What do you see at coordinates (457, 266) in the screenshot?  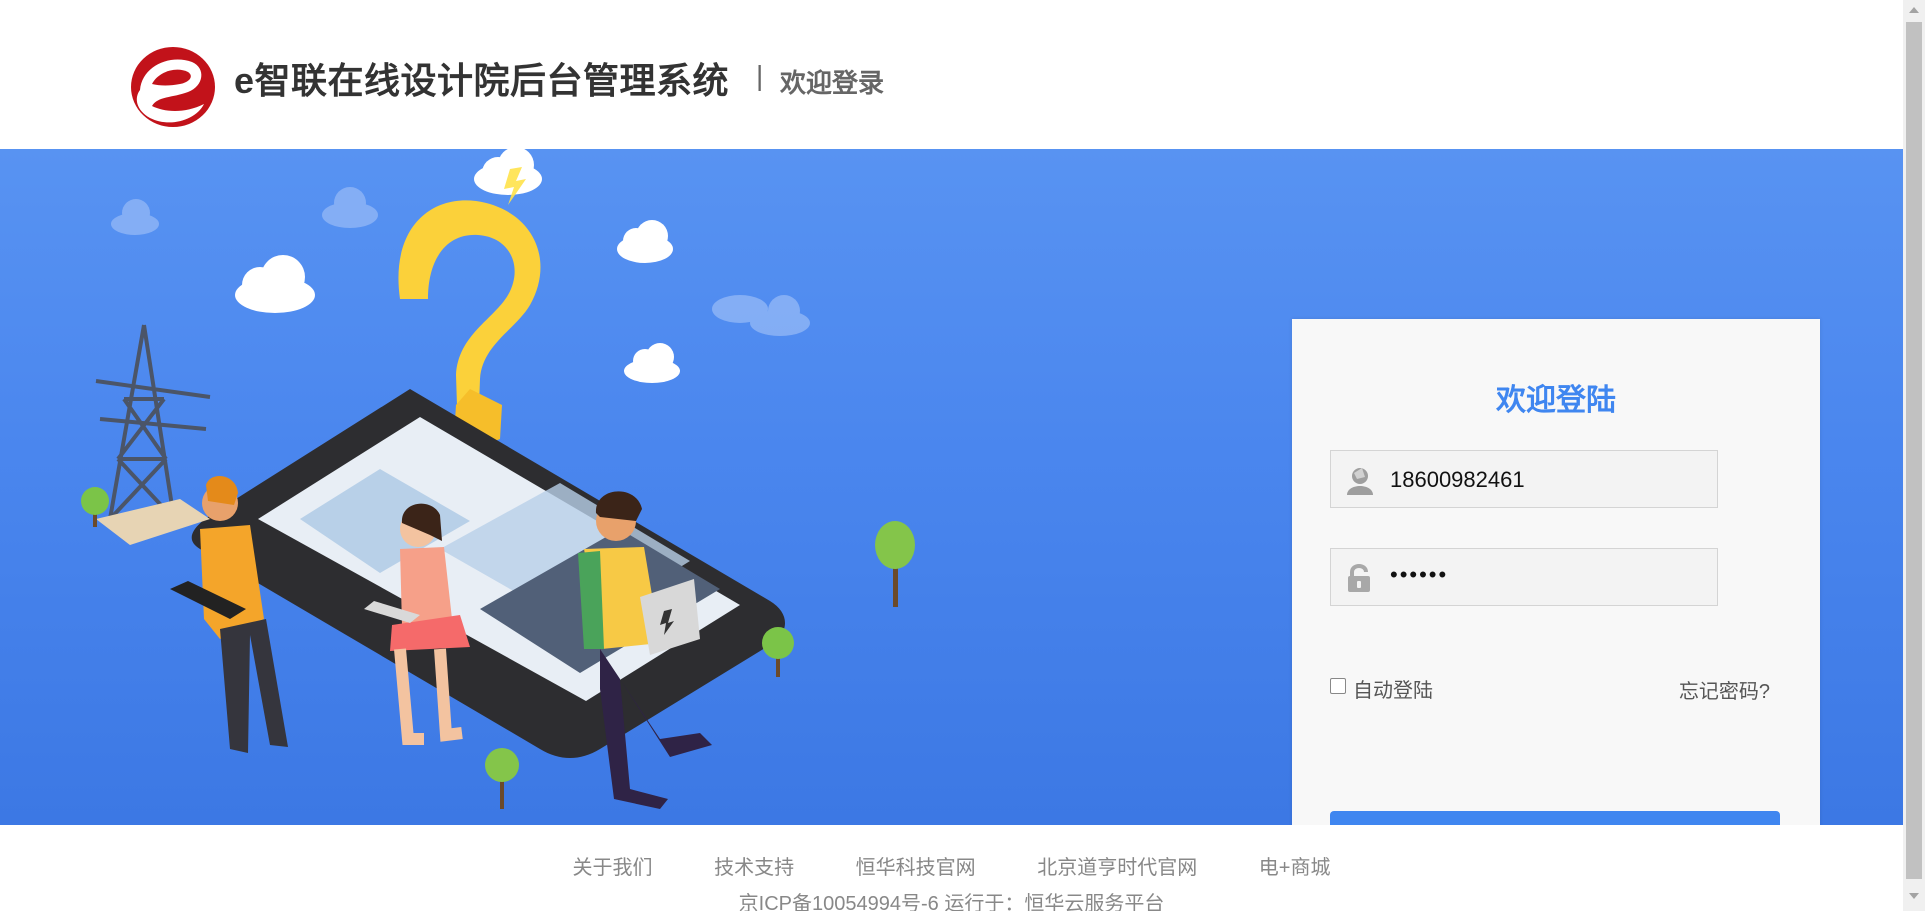 I see `cloud-icon` at bounding box center [457, 266].